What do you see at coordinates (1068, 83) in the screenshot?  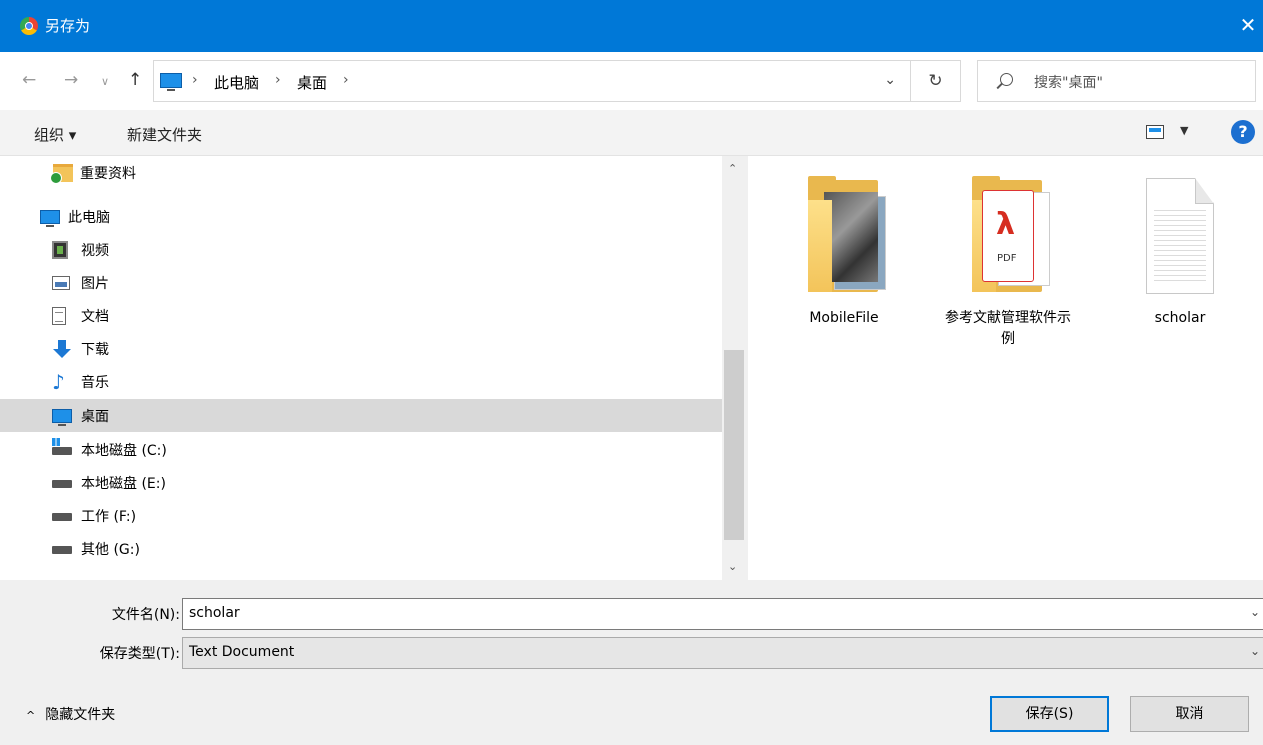 I see `search-placeholder: 搜索"桌面"` at bounding box center [1068, 83].